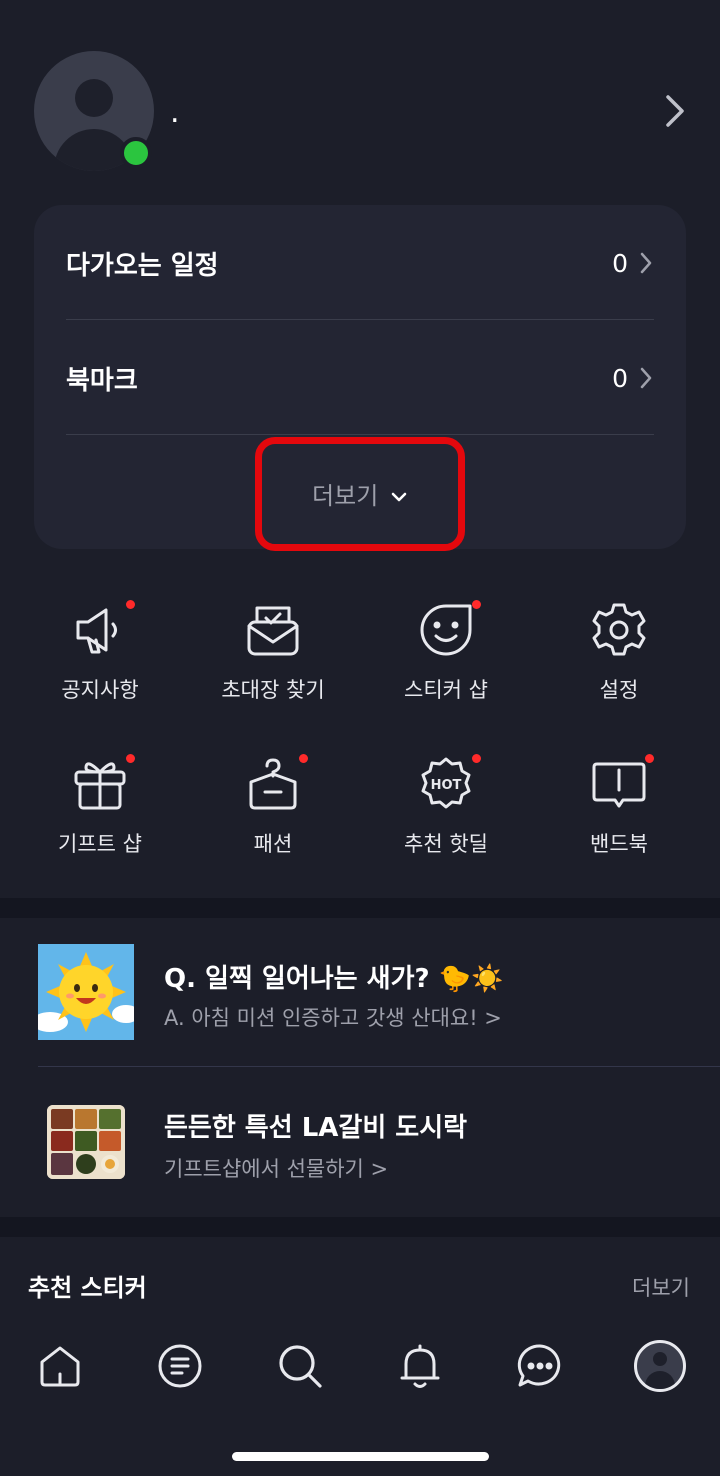 This screenshot has height=1476, width=720. What do you see at coordinates (102, 380) in the screenshot?
I see `bookmark-label: 북마크` at bounding box center [102, 380].